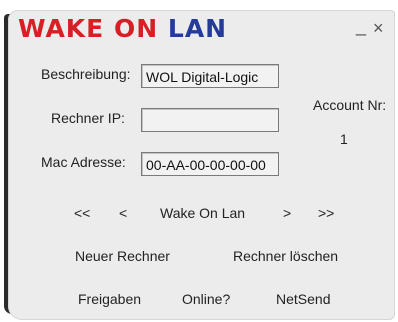 This screenshot has width=398, height=322. What do you see at coordinates (350, 105) in the screenshot?
I see `account-label: Account Nr:` at bounding box center [350, 105].